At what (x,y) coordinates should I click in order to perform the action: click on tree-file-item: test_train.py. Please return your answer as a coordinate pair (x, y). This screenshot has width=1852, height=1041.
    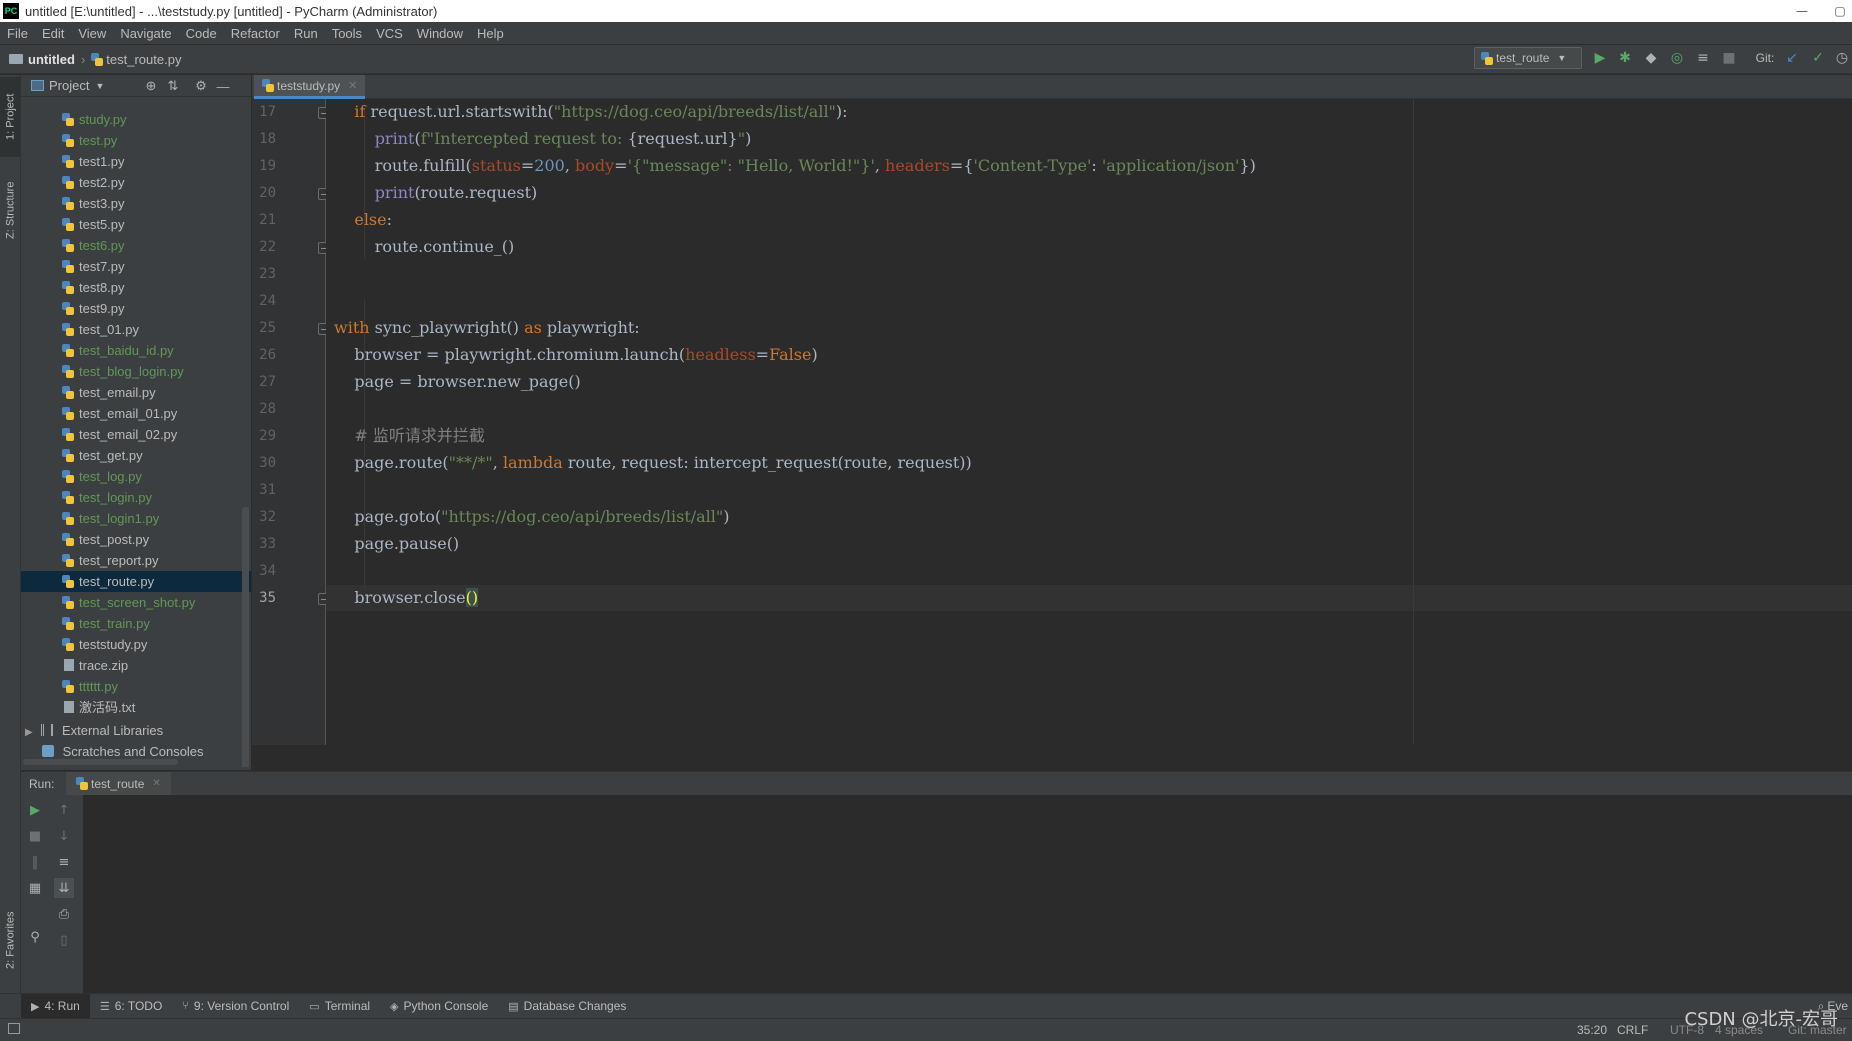
    Looking at the image, I should click on (136, 623).